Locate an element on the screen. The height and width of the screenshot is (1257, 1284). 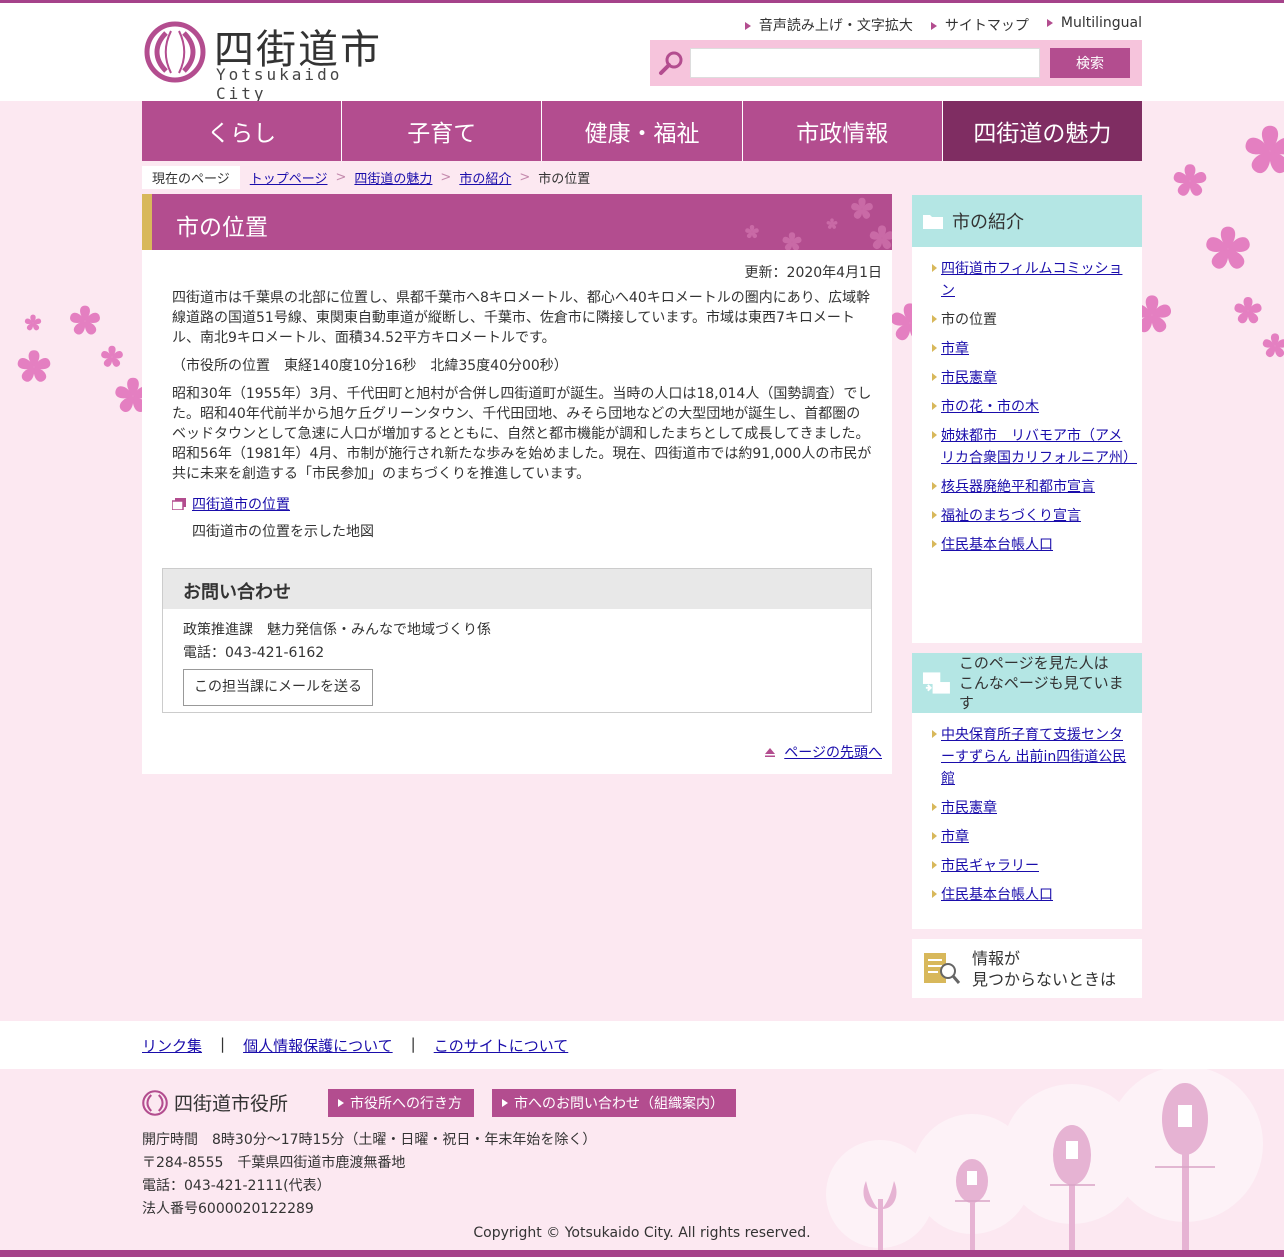
window-icon is located at coordinates (179, 504).